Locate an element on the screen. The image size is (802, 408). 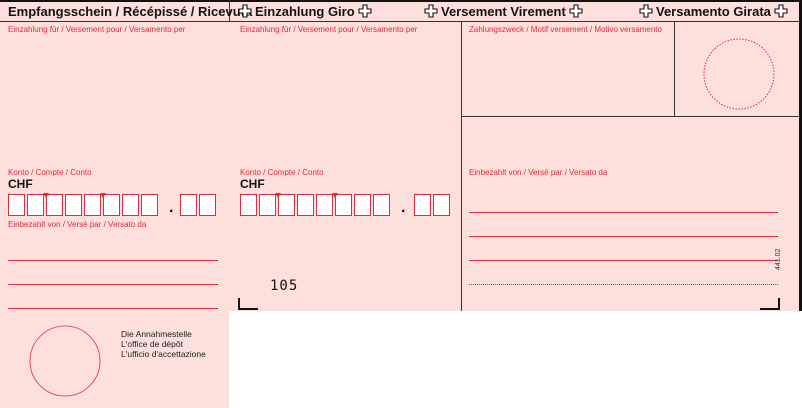
acceptance-office-fr: L'office de dépôt is located at coordinates (152, 344).